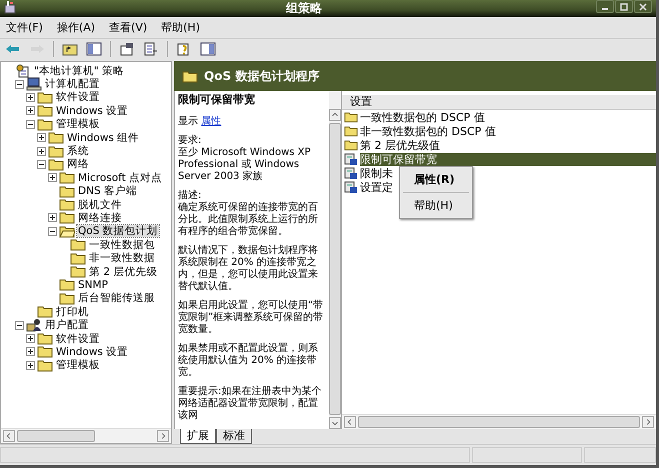  What do you see at coordinates (116, 298) in the screenshot?
I see `tree-item: 后台智能传送服` at bounding box center [116, 298].